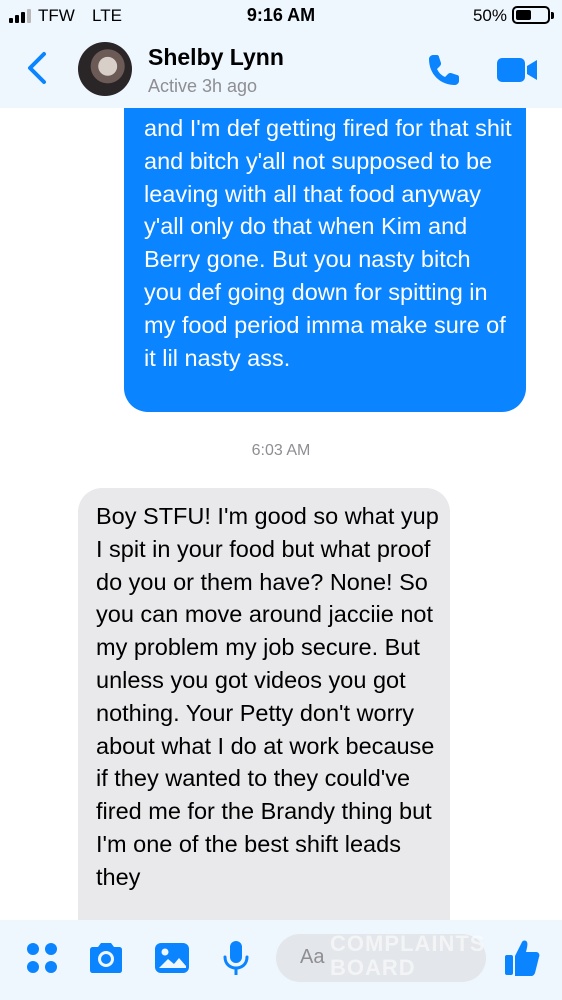 The width and height of the screenshot is (562, 1000). I want to click on camera-button, so click(106, 958).